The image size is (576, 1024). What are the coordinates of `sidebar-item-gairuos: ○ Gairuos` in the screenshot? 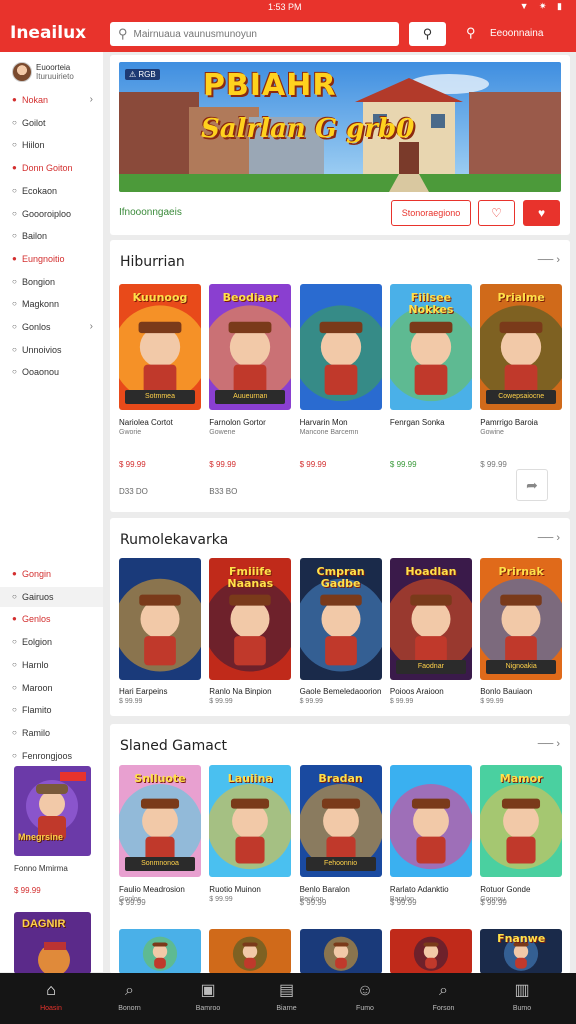 It's located at (51, 596).